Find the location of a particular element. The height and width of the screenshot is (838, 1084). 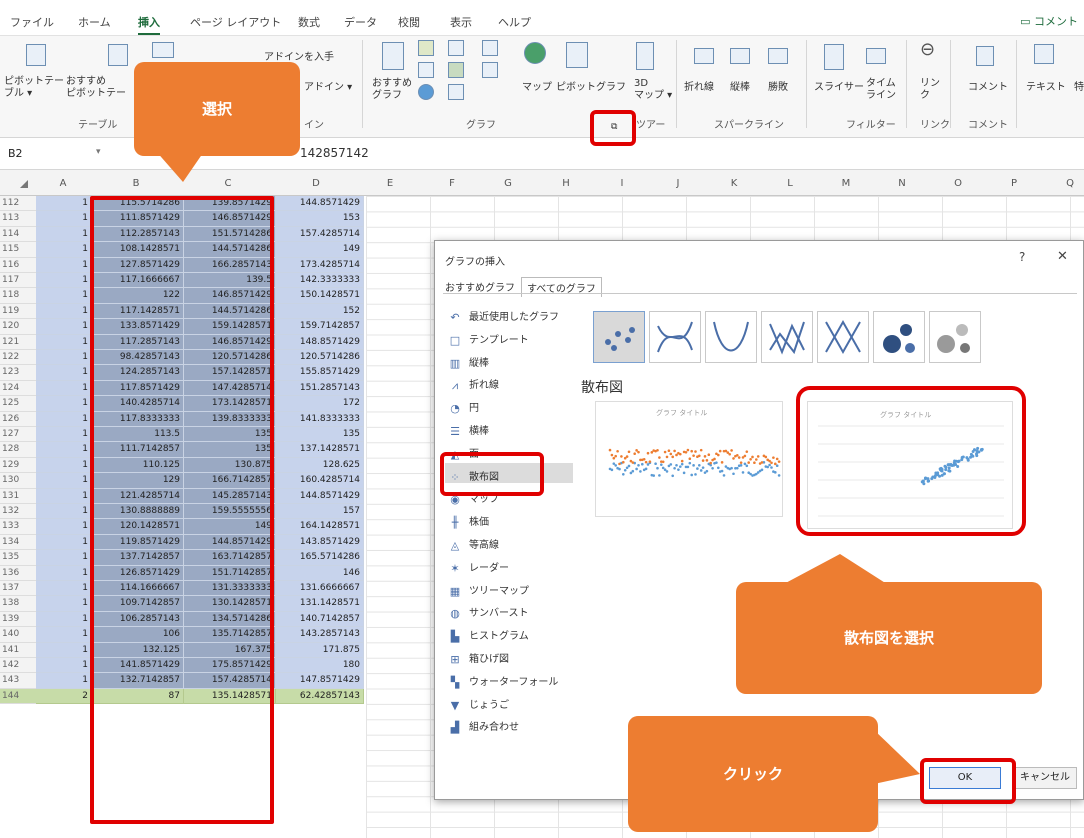

column-header: M is located at coordinates (846, 183).